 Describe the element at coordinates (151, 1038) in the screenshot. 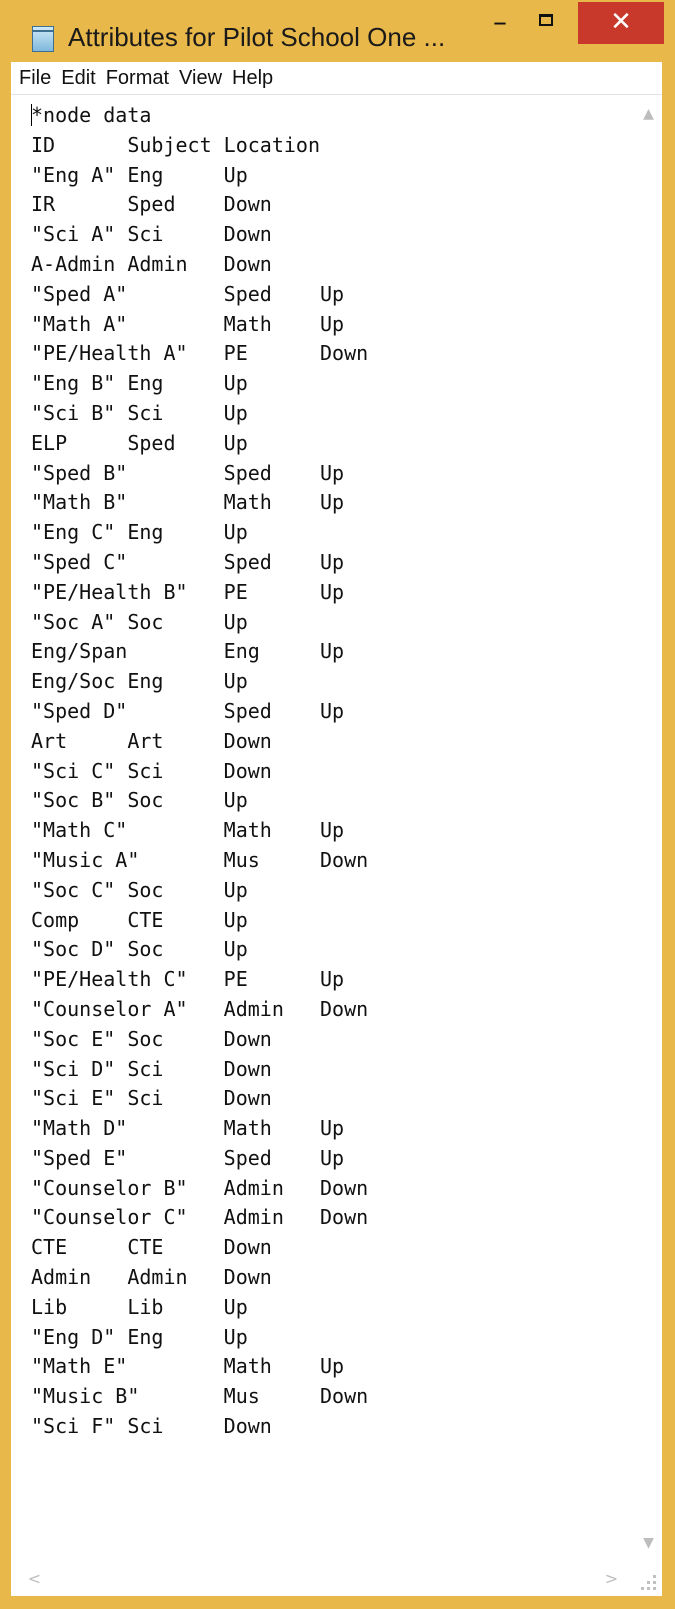

I see `text-line: "Soc E" Soc Down` at that location.